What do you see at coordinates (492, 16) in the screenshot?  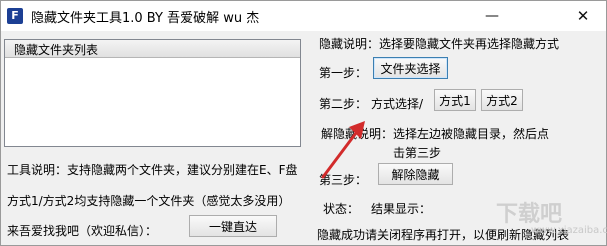 I see `minimize-button: —` at bounding box center [492, 16].